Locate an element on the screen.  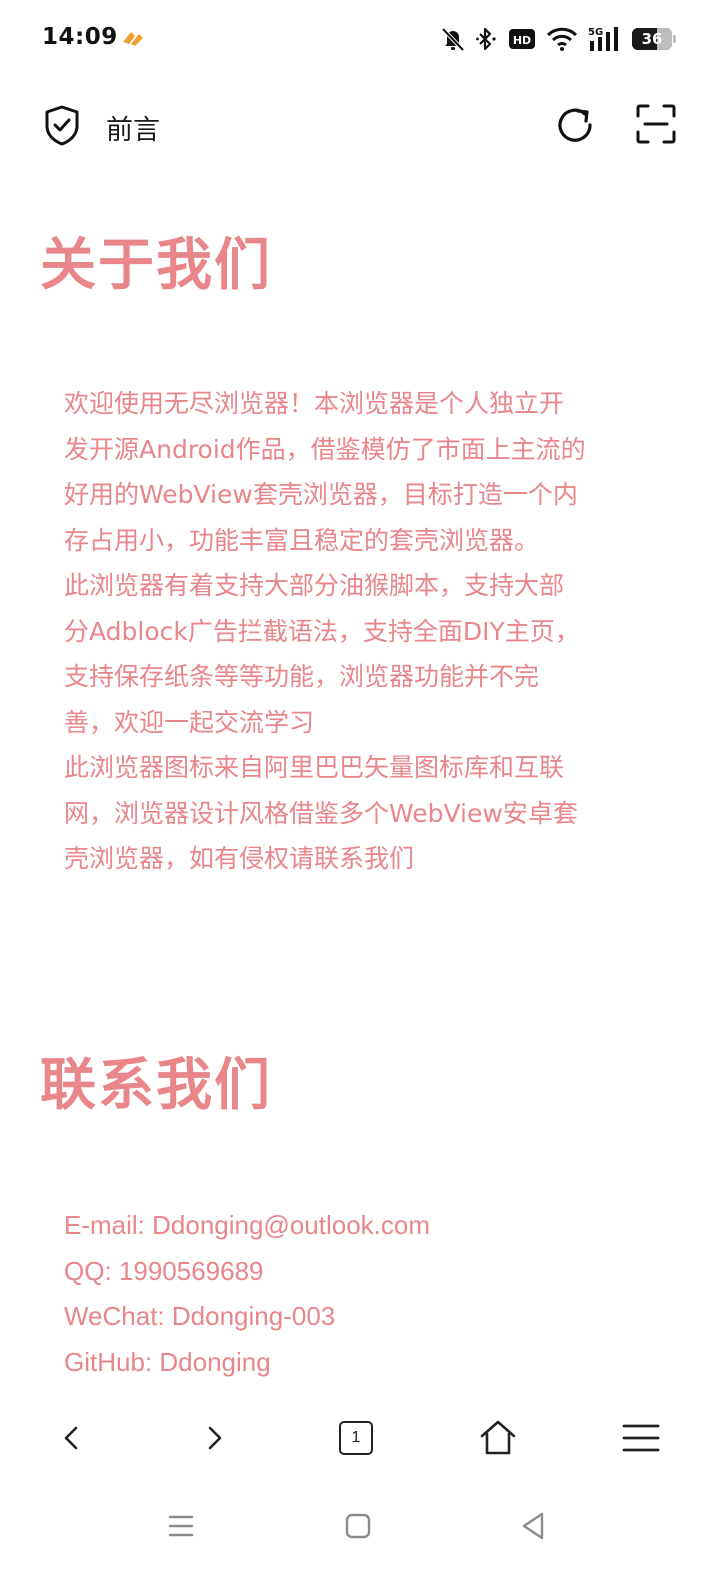
scan-icon is located at coordinates (656, 124).